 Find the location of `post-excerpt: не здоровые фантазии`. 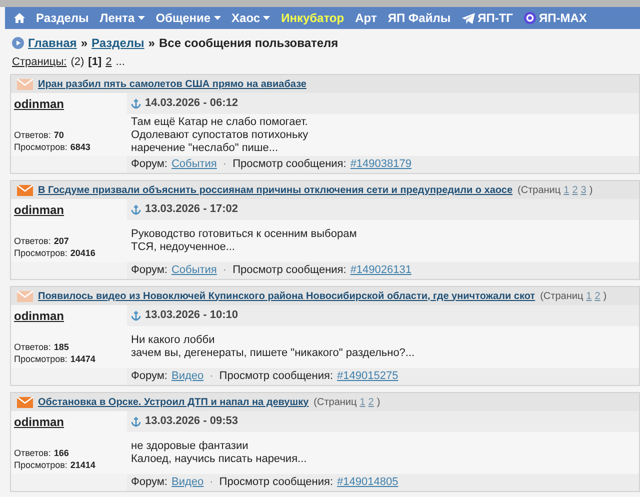

post-excerpt: не здоровые фантазии is located at coordinates (190, 446).